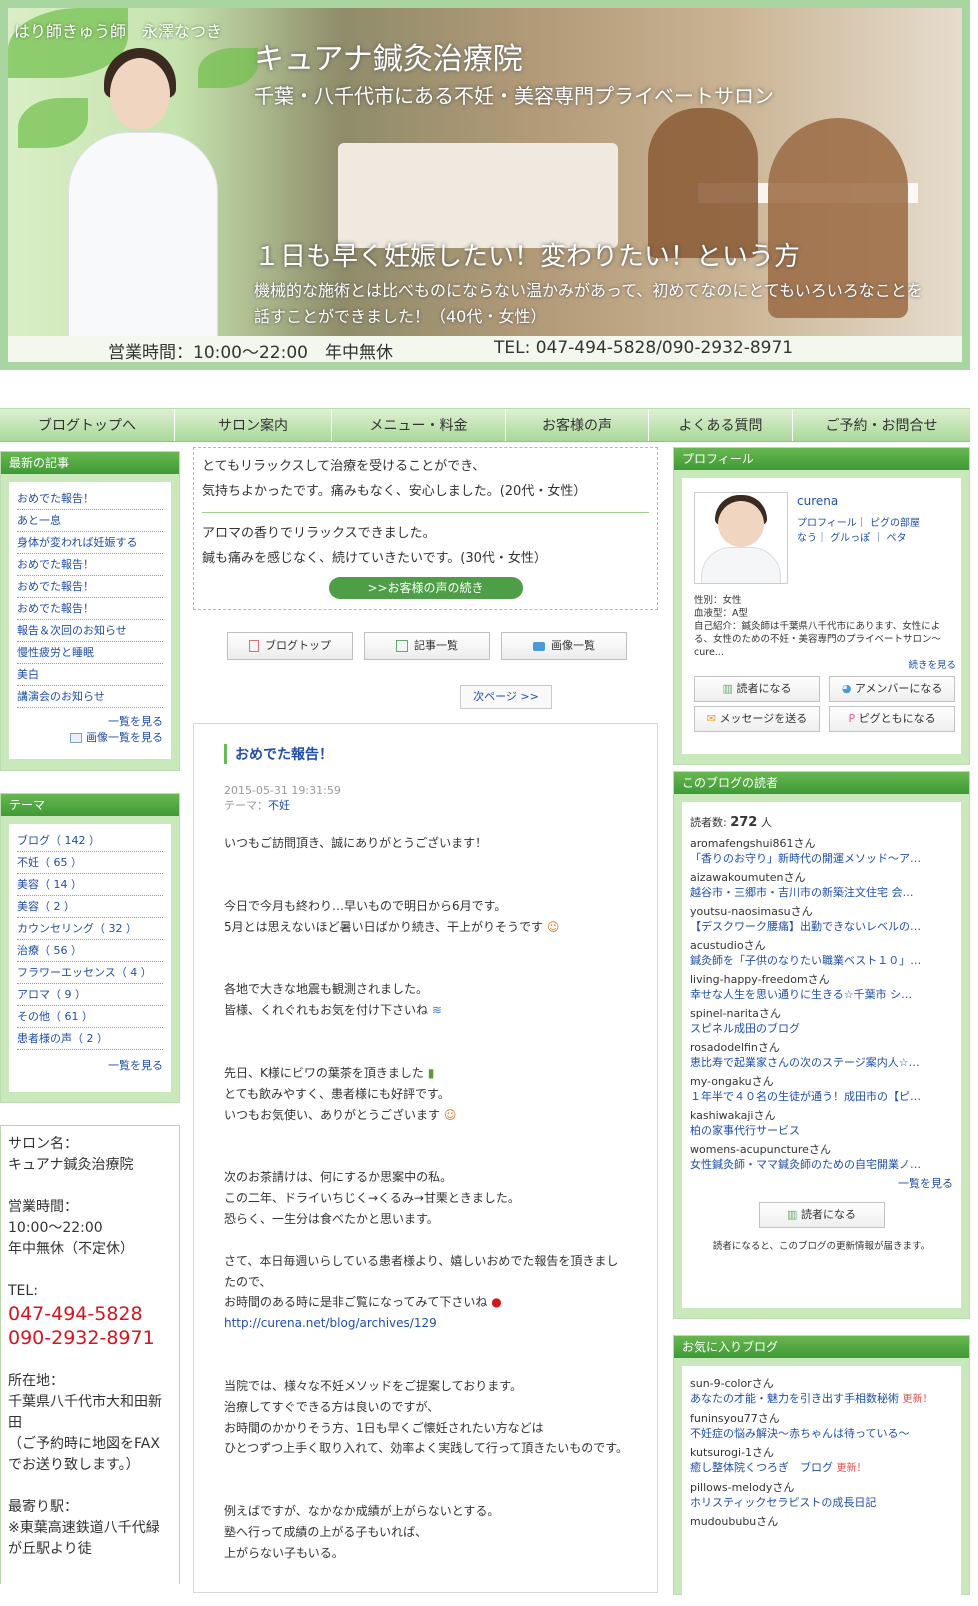 This screenshot has width=978, height=1606. I want to click on profile-heading: プロフィール, so click(821, 459).